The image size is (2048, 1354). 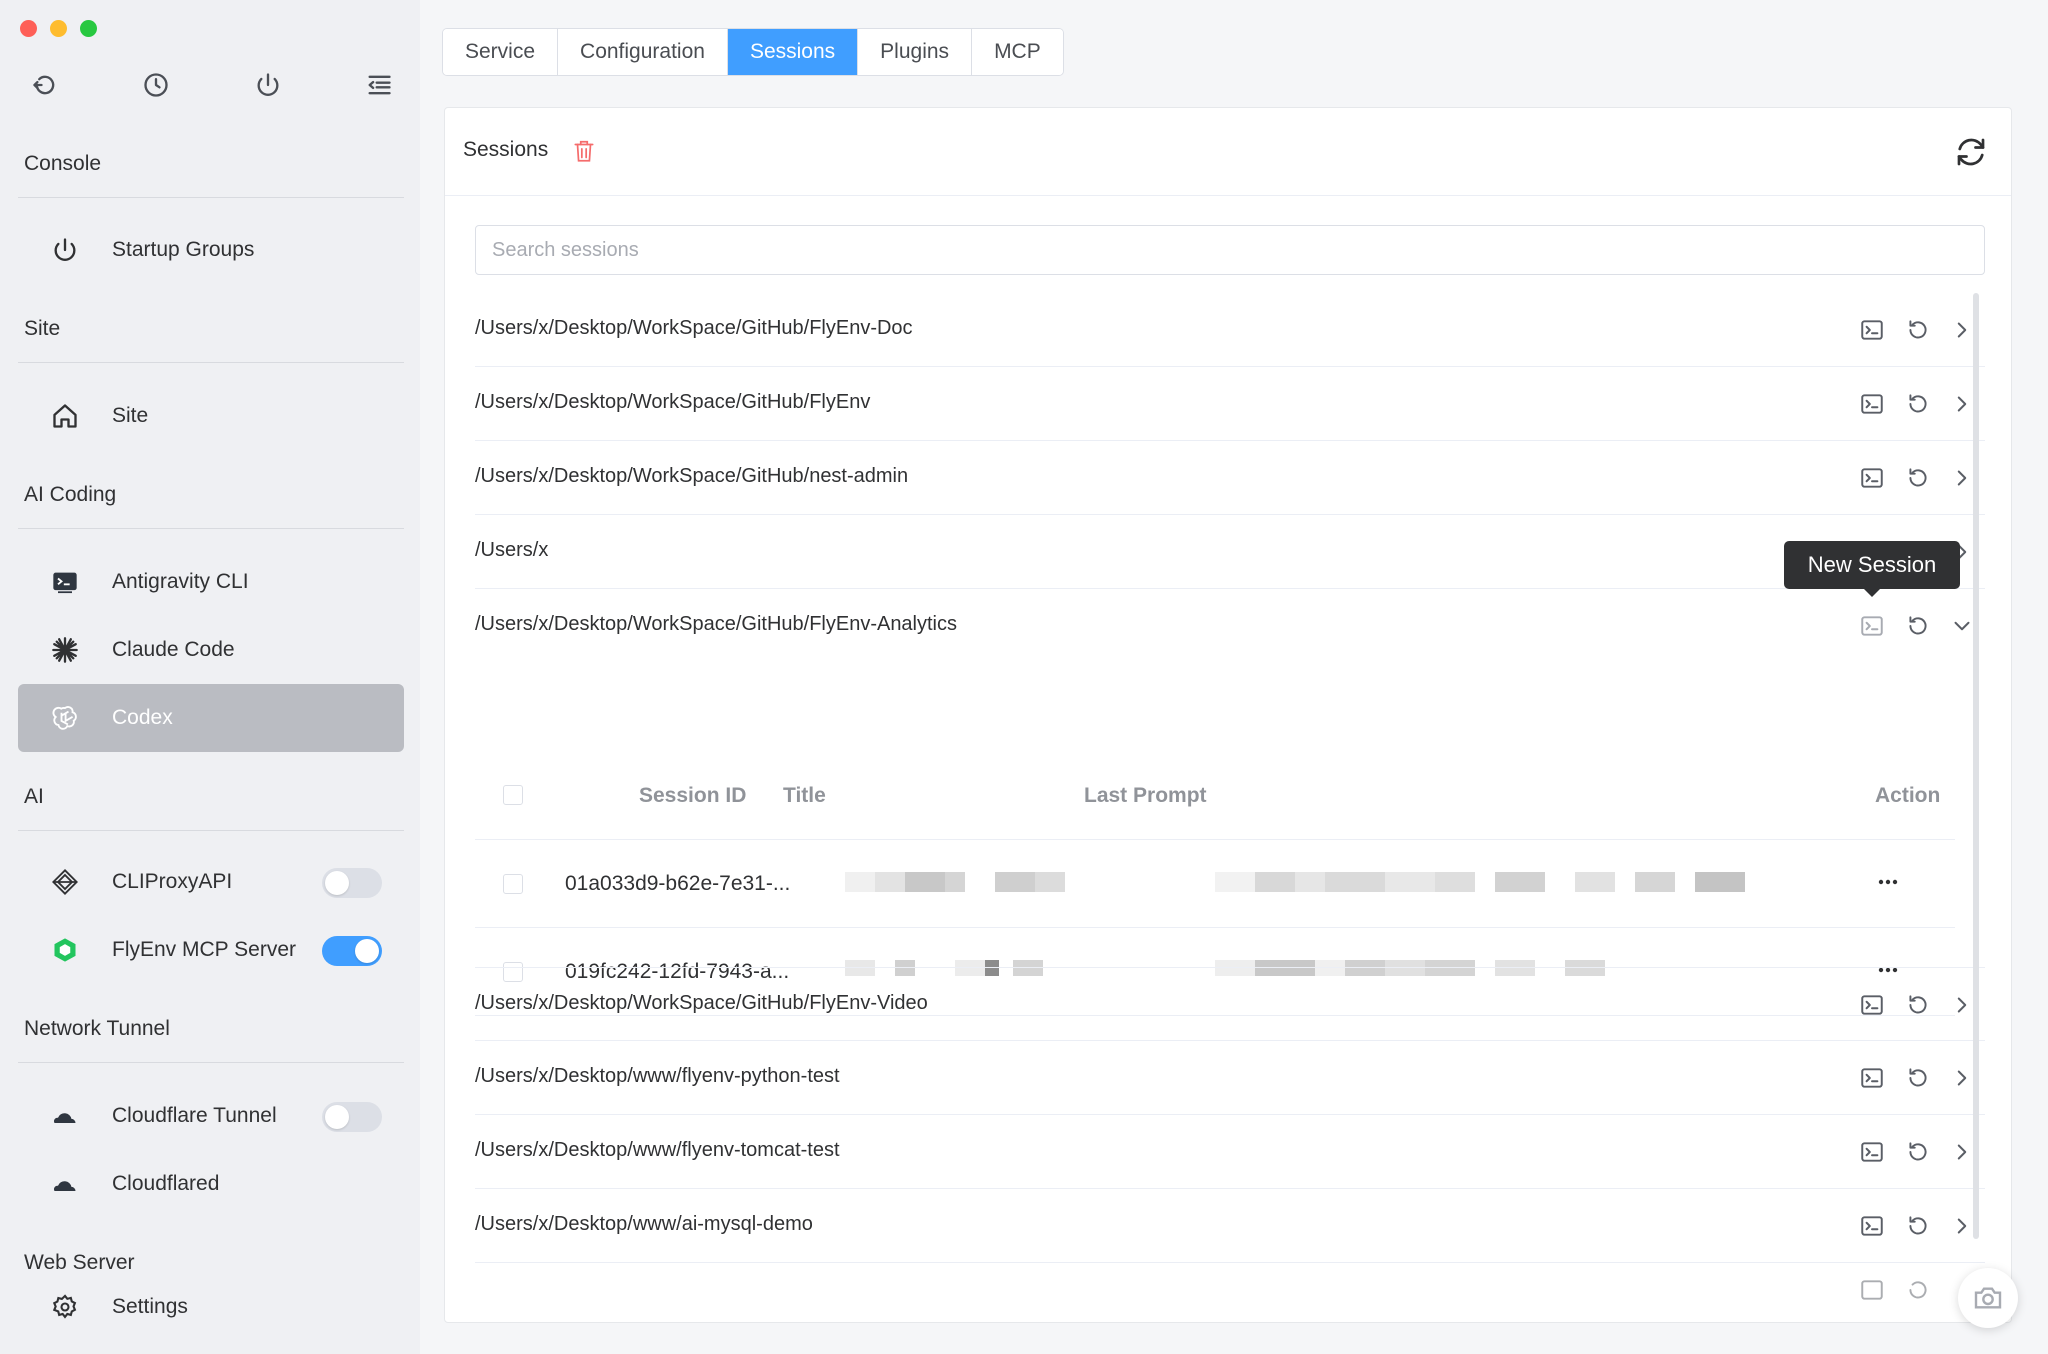 I want to click on select-all-checkbox, so click(x=513, y=795).